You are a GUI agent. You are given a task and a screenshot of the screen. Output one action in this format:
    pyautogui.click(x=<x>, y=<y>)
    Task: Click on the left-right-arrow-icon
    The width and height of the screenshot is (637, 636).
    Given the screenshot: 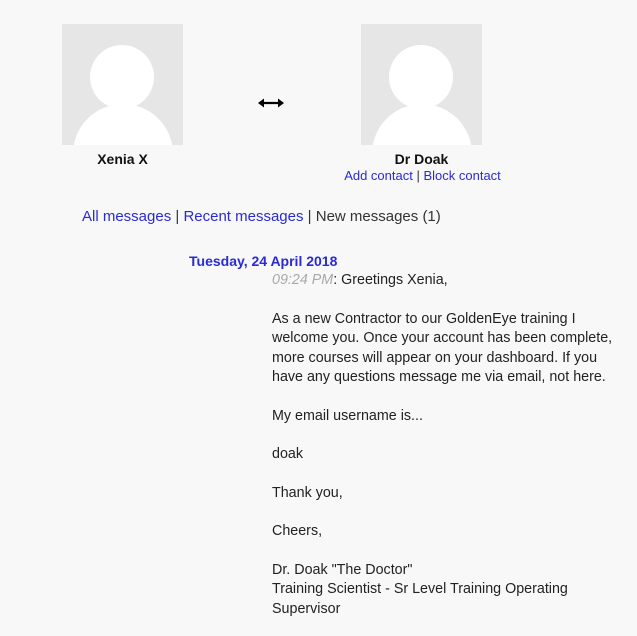 What is the action you would take?
    pyautogui.click(x=271, y=103)
    